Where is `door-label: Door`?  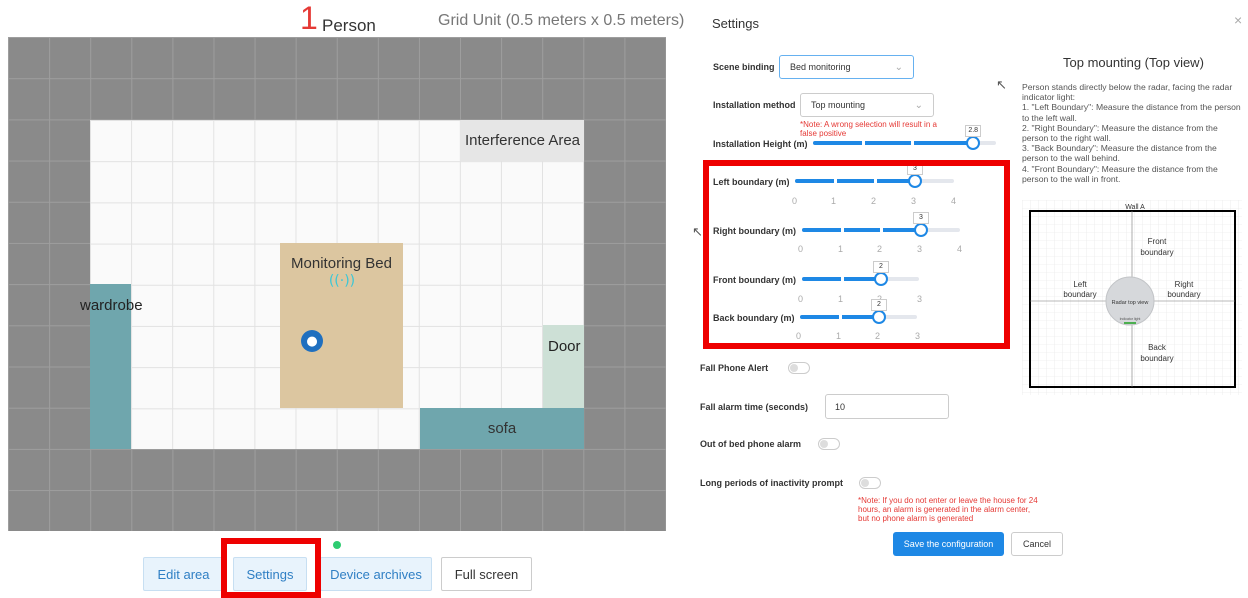 door-label: Door is located at coordinates (564, 346).